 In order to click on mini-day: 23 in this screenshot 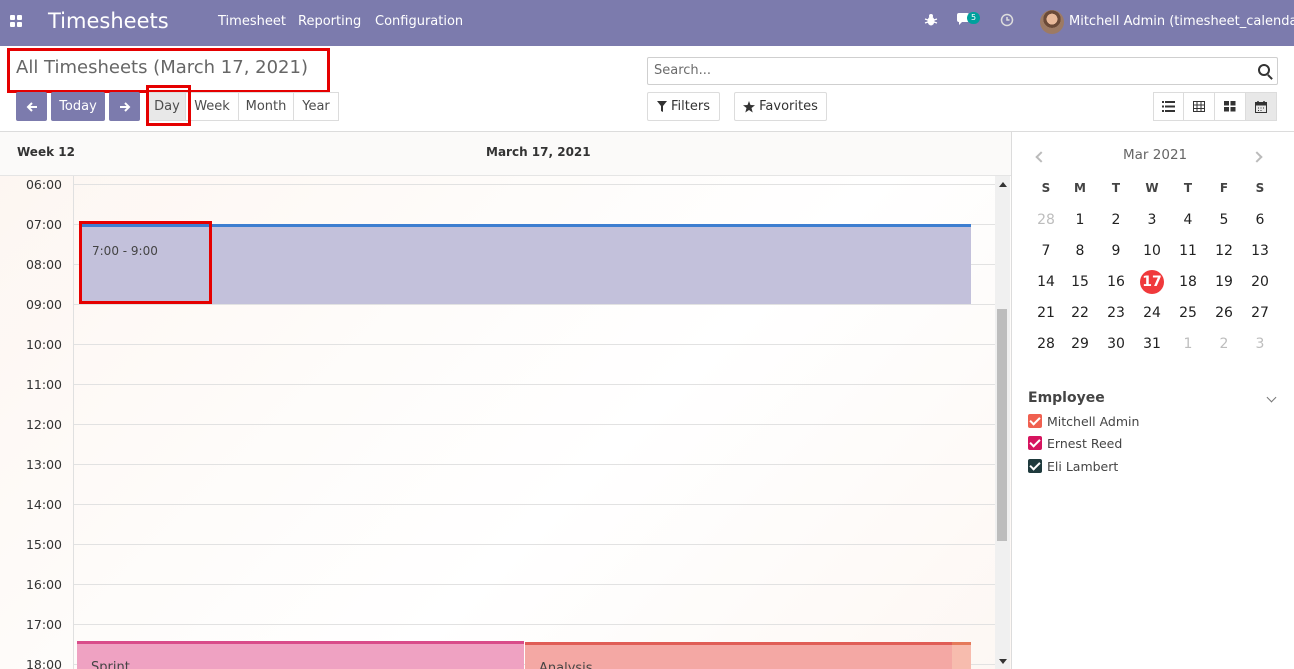, I will do `click(1116, 313)`.